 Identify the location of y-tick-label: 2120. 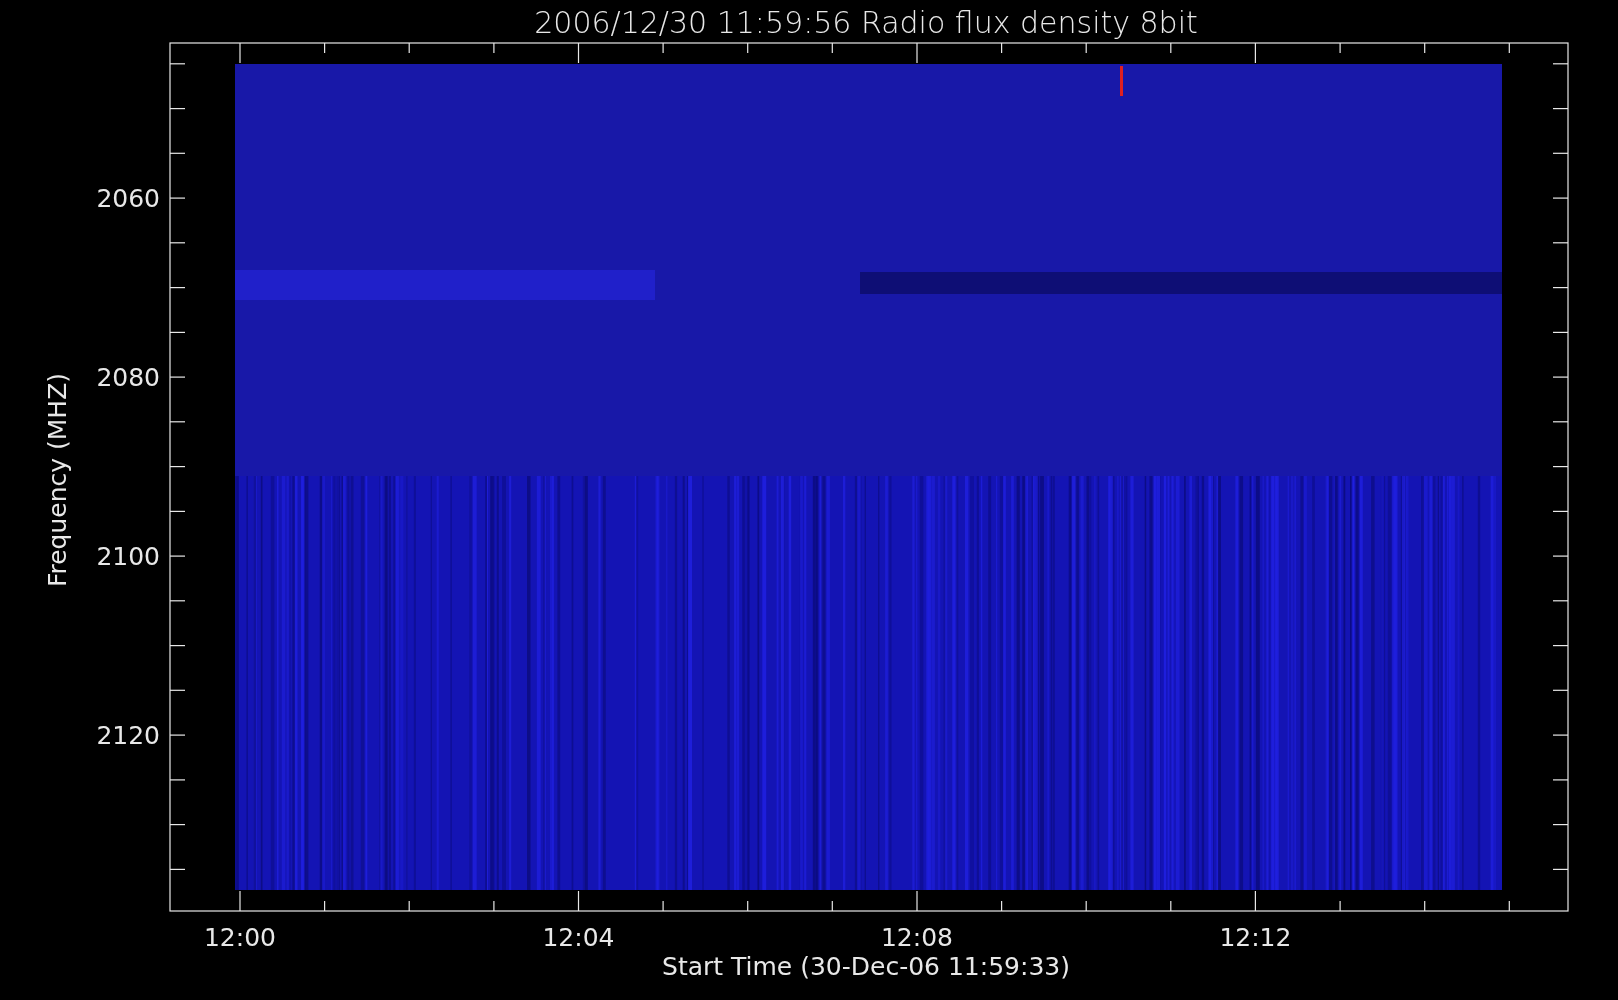
(128, 736).